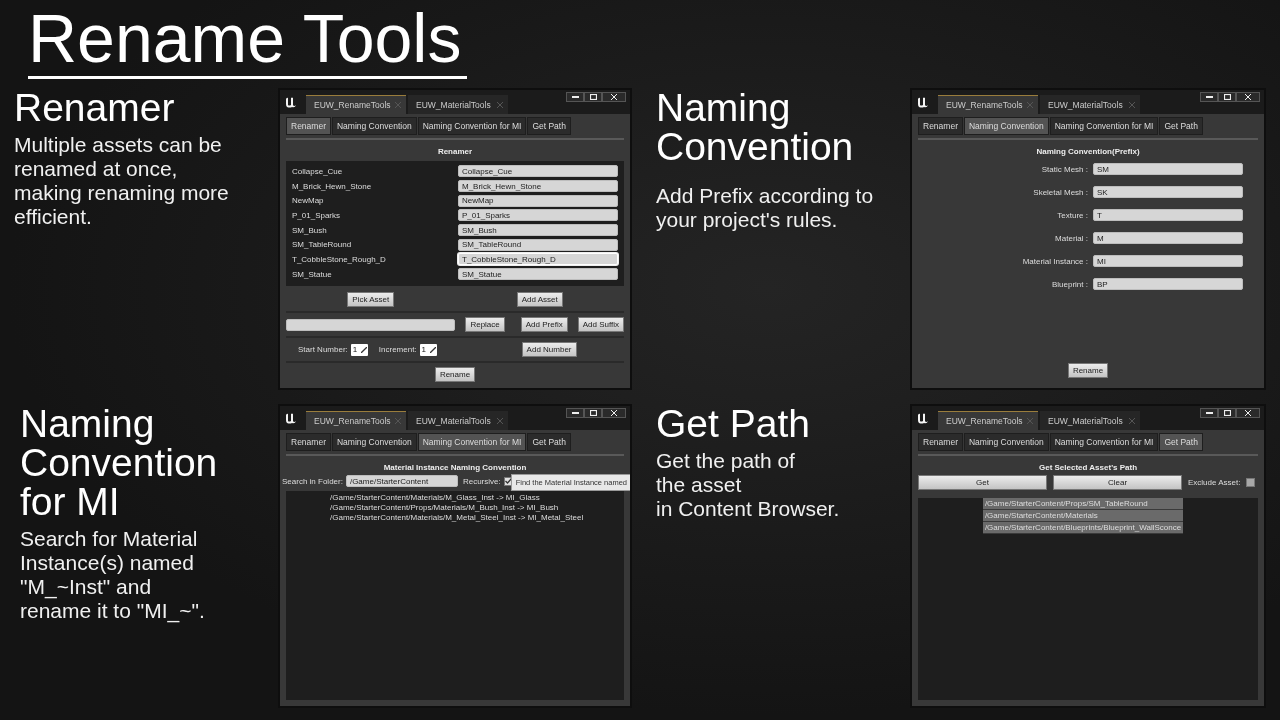 This screenshot has height=720, width=1280. What do you see at coordinates (538, 215) in the screenshot?
I see `name-field: P_01_Sparks` at bounding box center [538, 215].